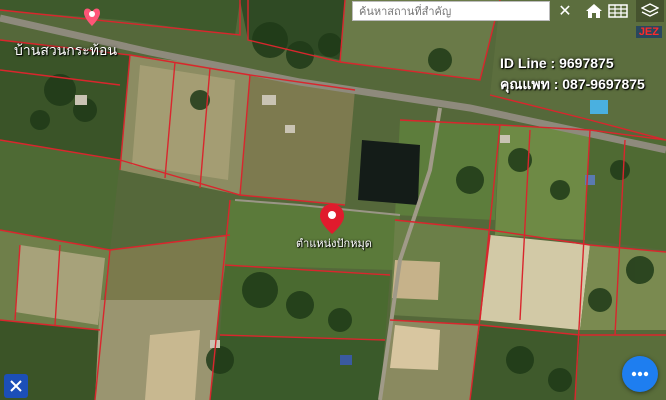 The image size is (666, 400). I want to click on pin-label: ตำแหน่งปักหมุด, so click(334, 243).